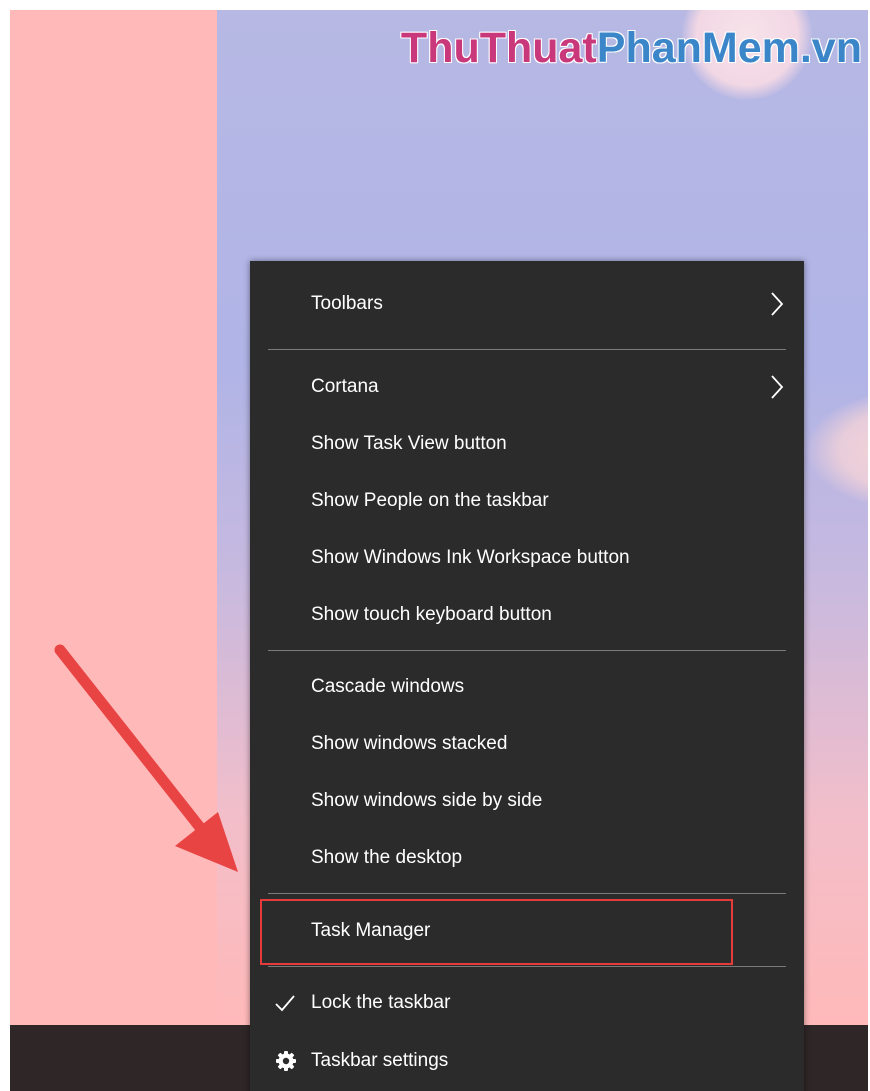  I want to click on menu-item-label: Toolbars, so click(347, 303).